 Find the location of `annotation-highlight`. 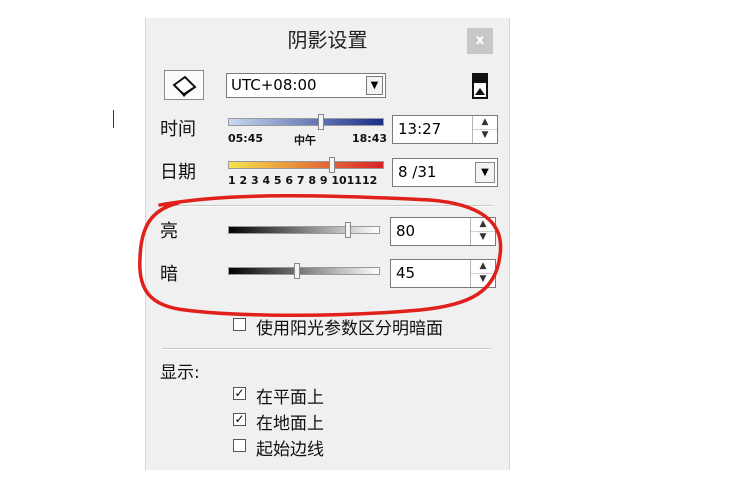

annotation-highlight is located at coordinates (320, 255).